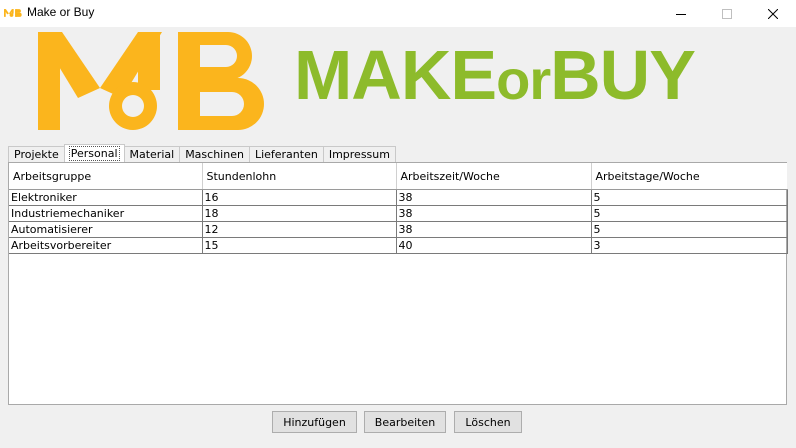 The height and width of the screenshot is (448, 796). I want to click on close-icon, so click(773, 13).